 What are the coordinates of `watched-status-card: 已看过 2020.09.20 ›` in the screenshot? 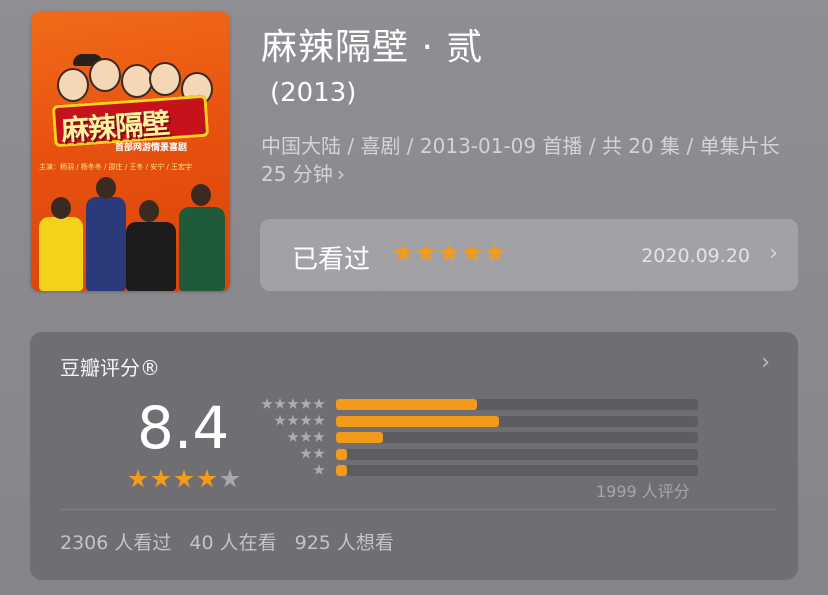 It's located at (529, 255).